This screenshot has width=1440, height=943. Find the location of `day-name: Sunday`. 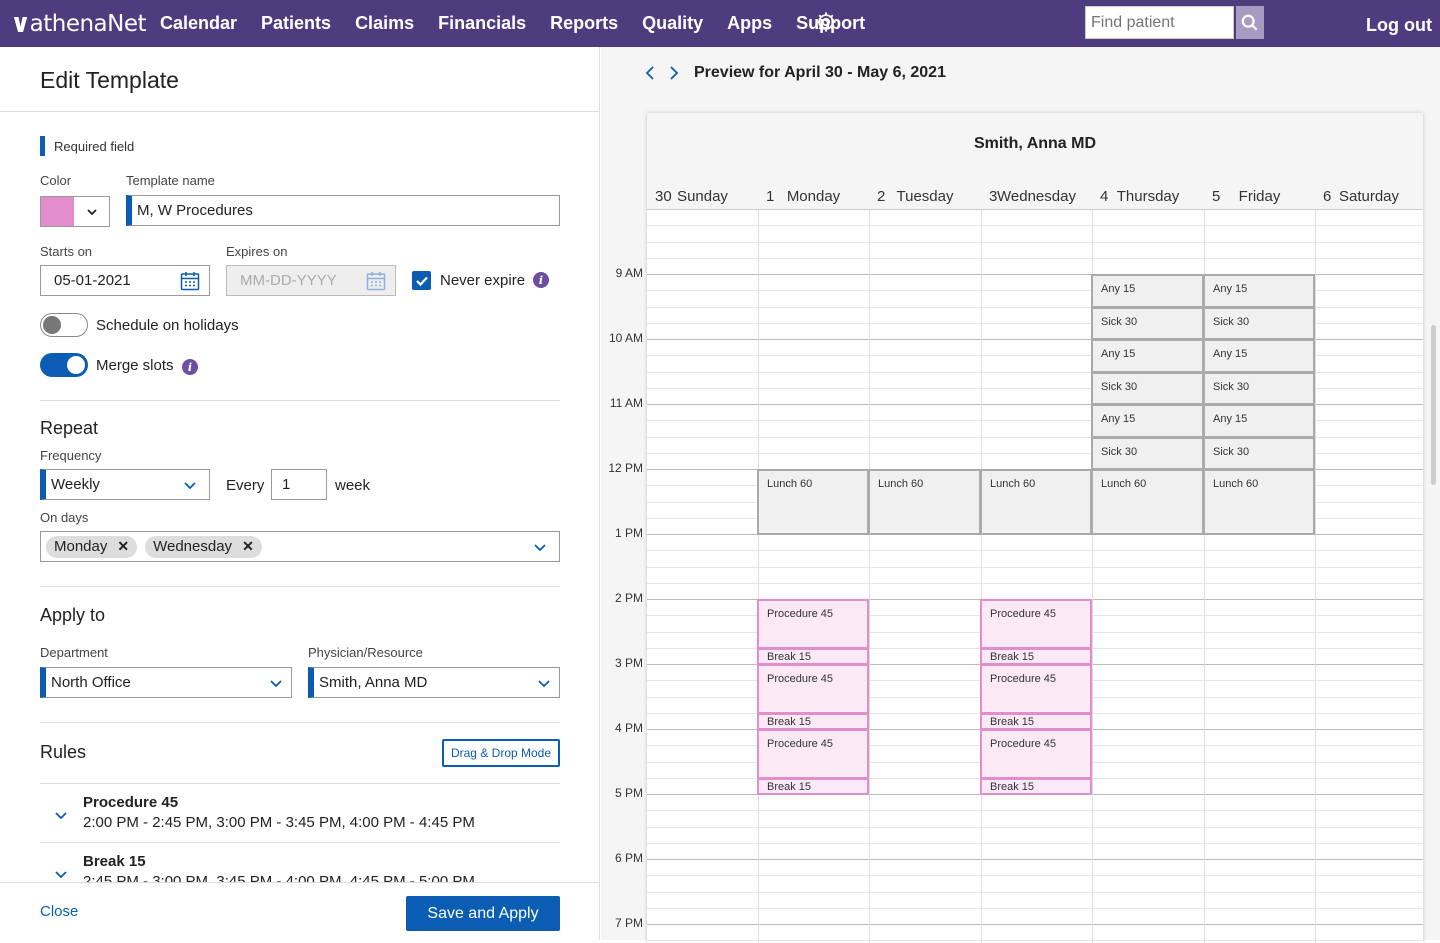

day-name: Sunday is located at coordinates (702, 196).